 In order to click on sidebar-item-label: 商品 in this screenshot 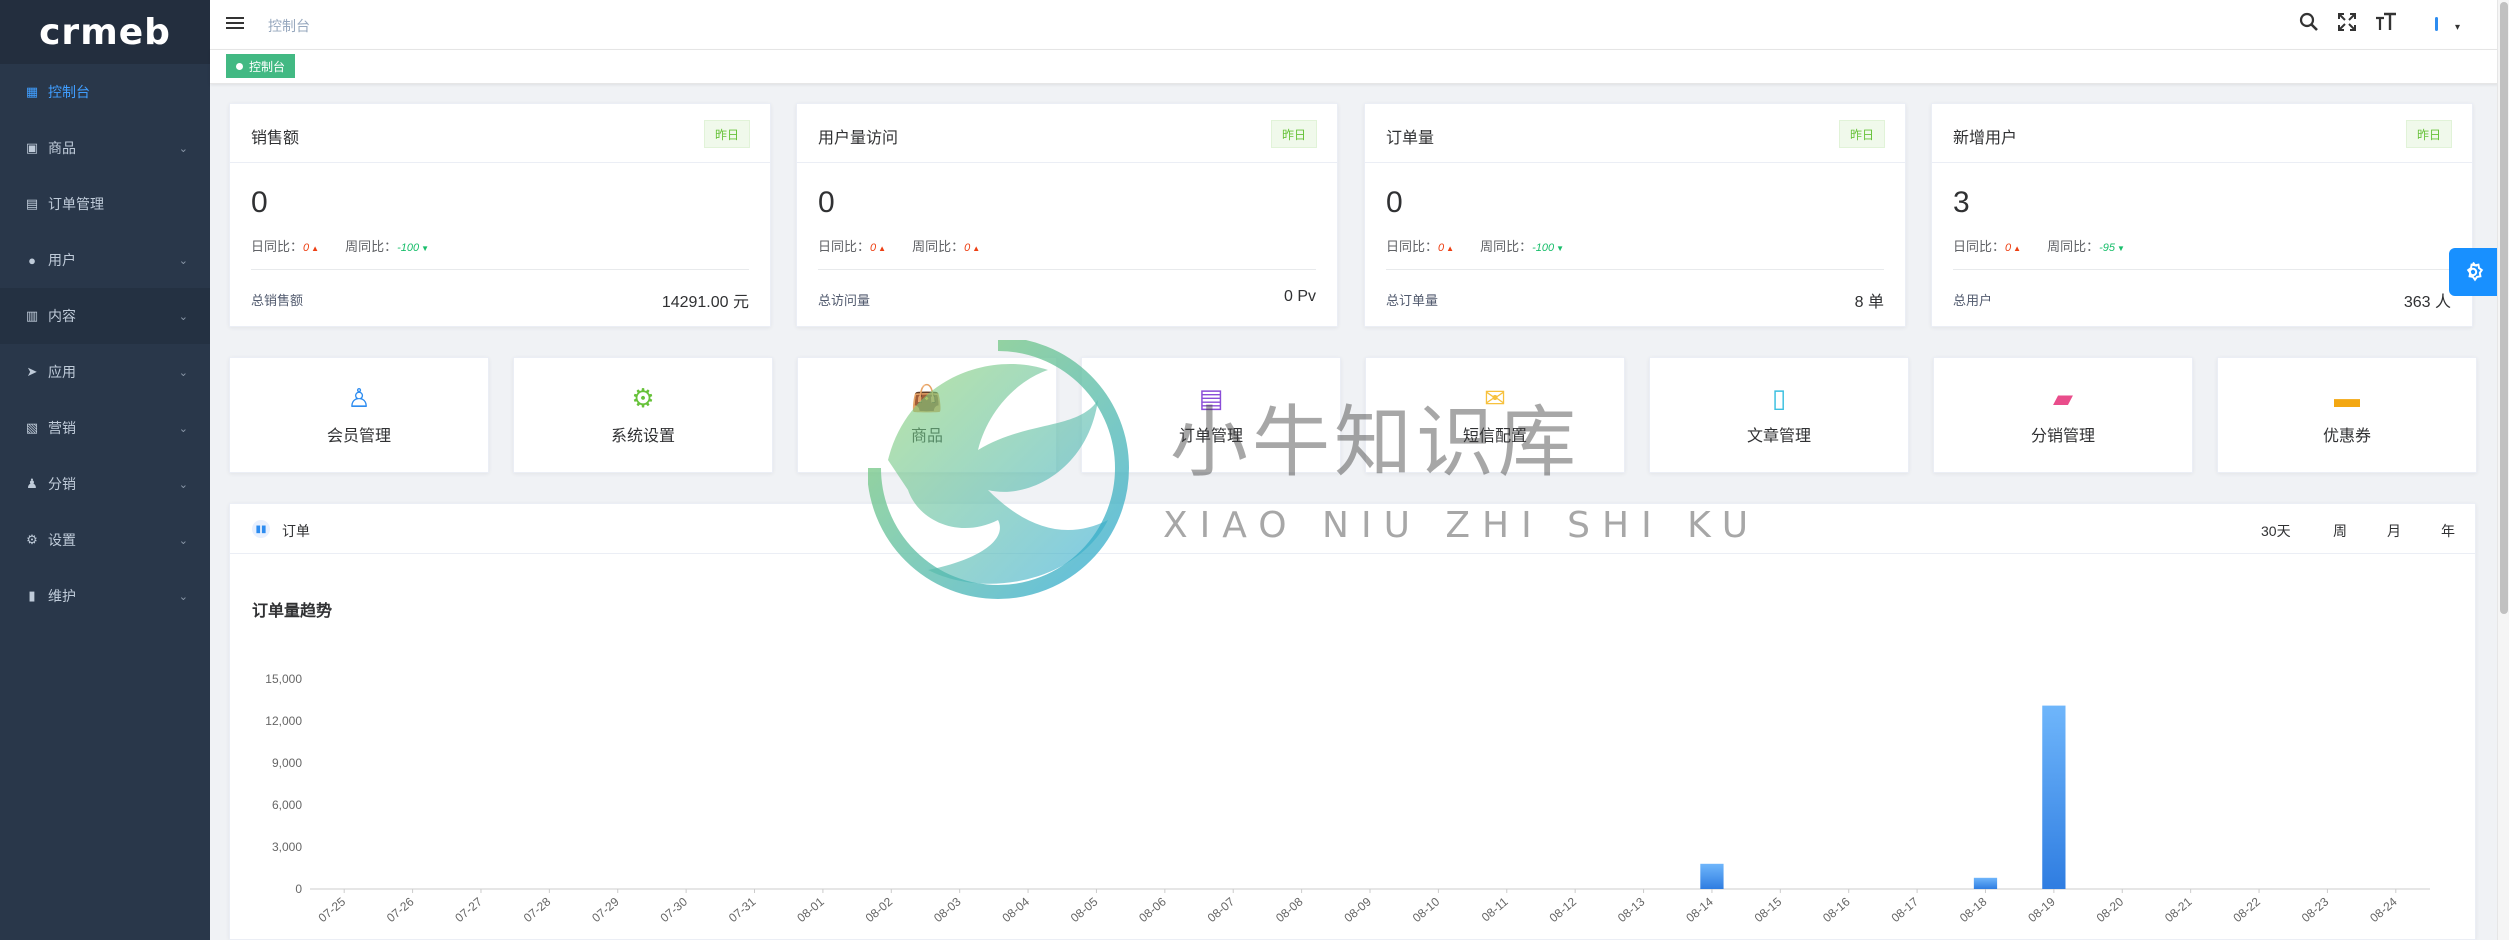, I will do `click(62, 148)`.